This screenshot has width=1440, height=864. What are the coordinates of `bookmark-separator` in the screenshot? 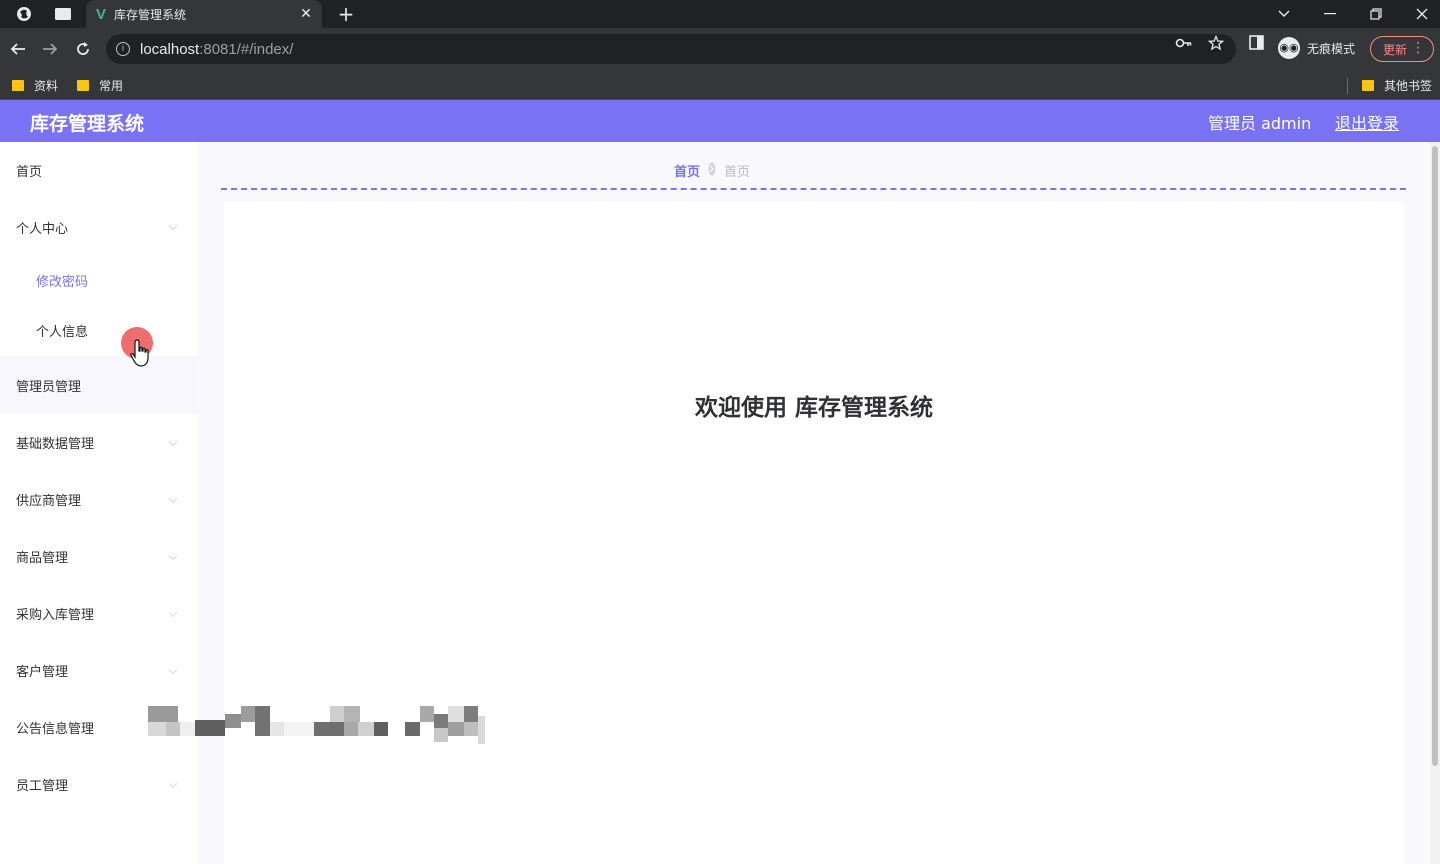 It's located at (1347, 86).